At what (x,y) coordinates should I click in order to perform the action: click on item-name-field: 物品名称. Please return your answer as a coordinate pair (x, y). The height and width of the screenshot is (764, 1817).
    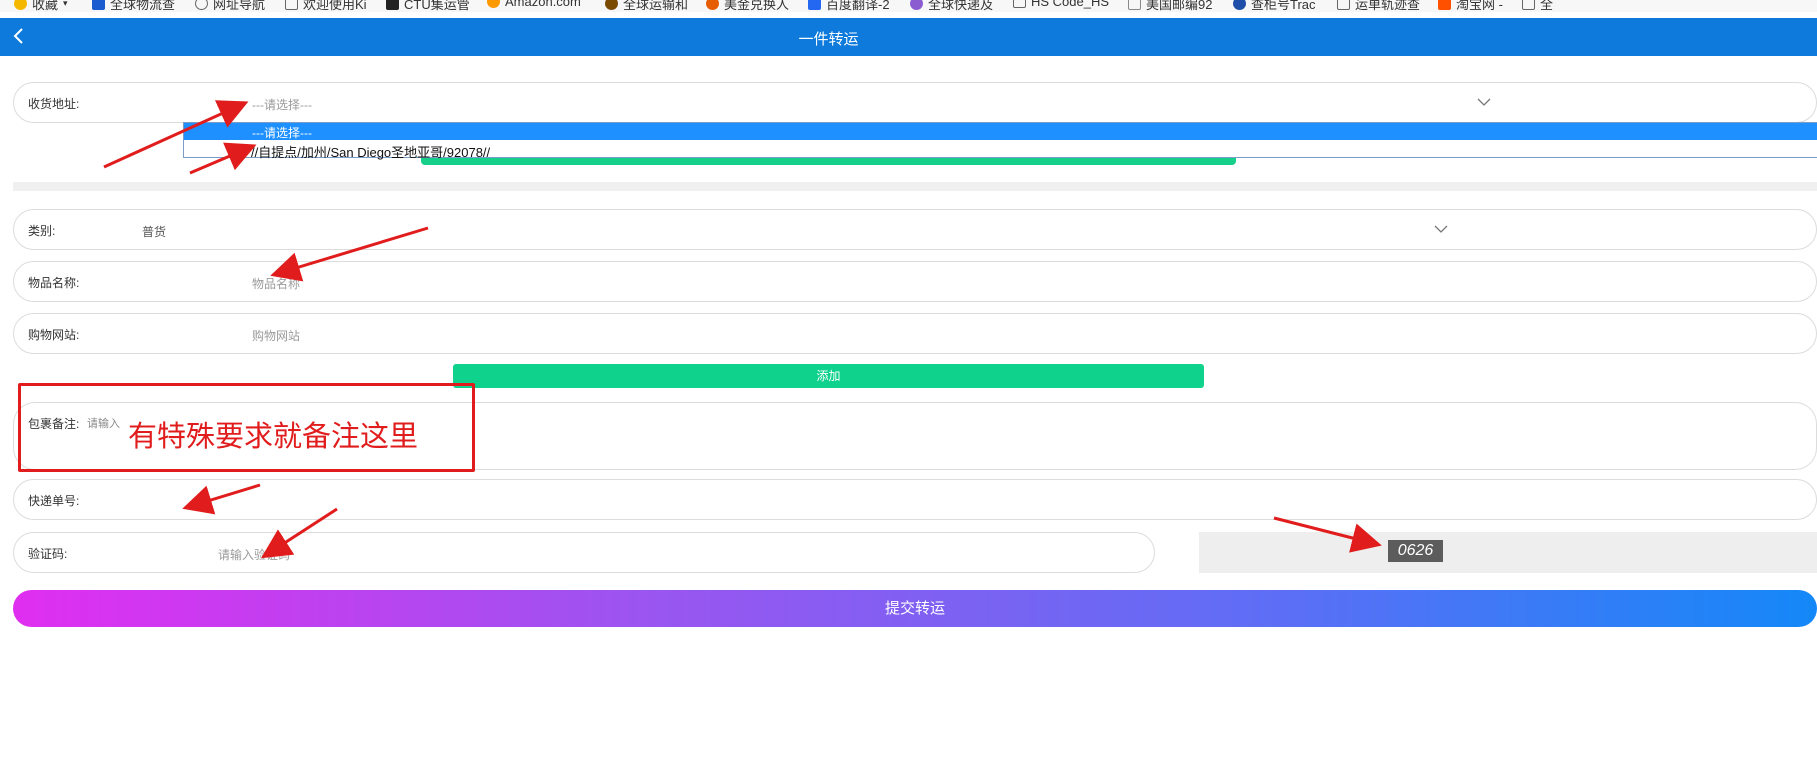
    Looking at the image, I should click on (915, 281).